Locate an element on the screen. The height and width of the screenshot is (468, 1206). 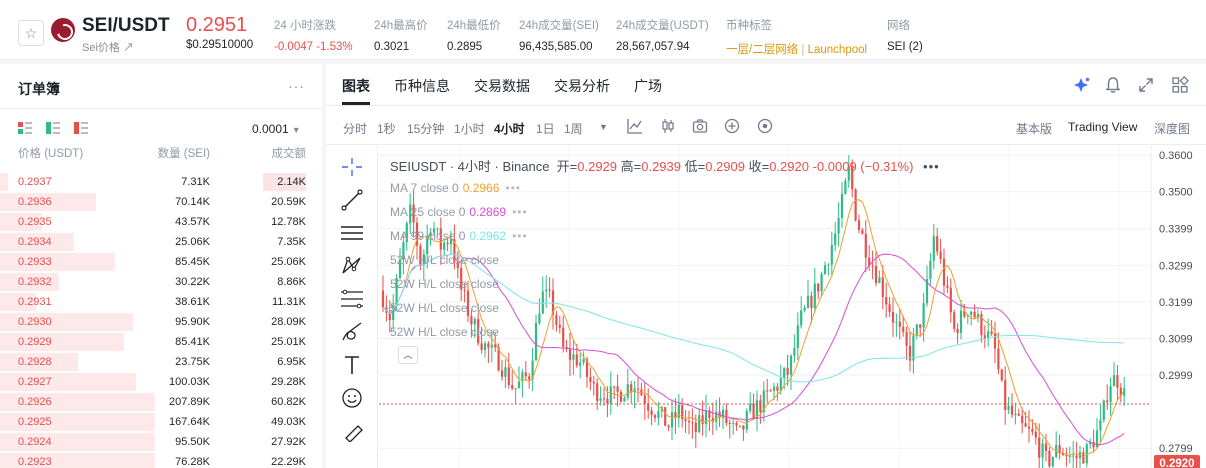
orderbook-row: 0.2927 100.03K 29.28K is located at coordinates (161, 382).